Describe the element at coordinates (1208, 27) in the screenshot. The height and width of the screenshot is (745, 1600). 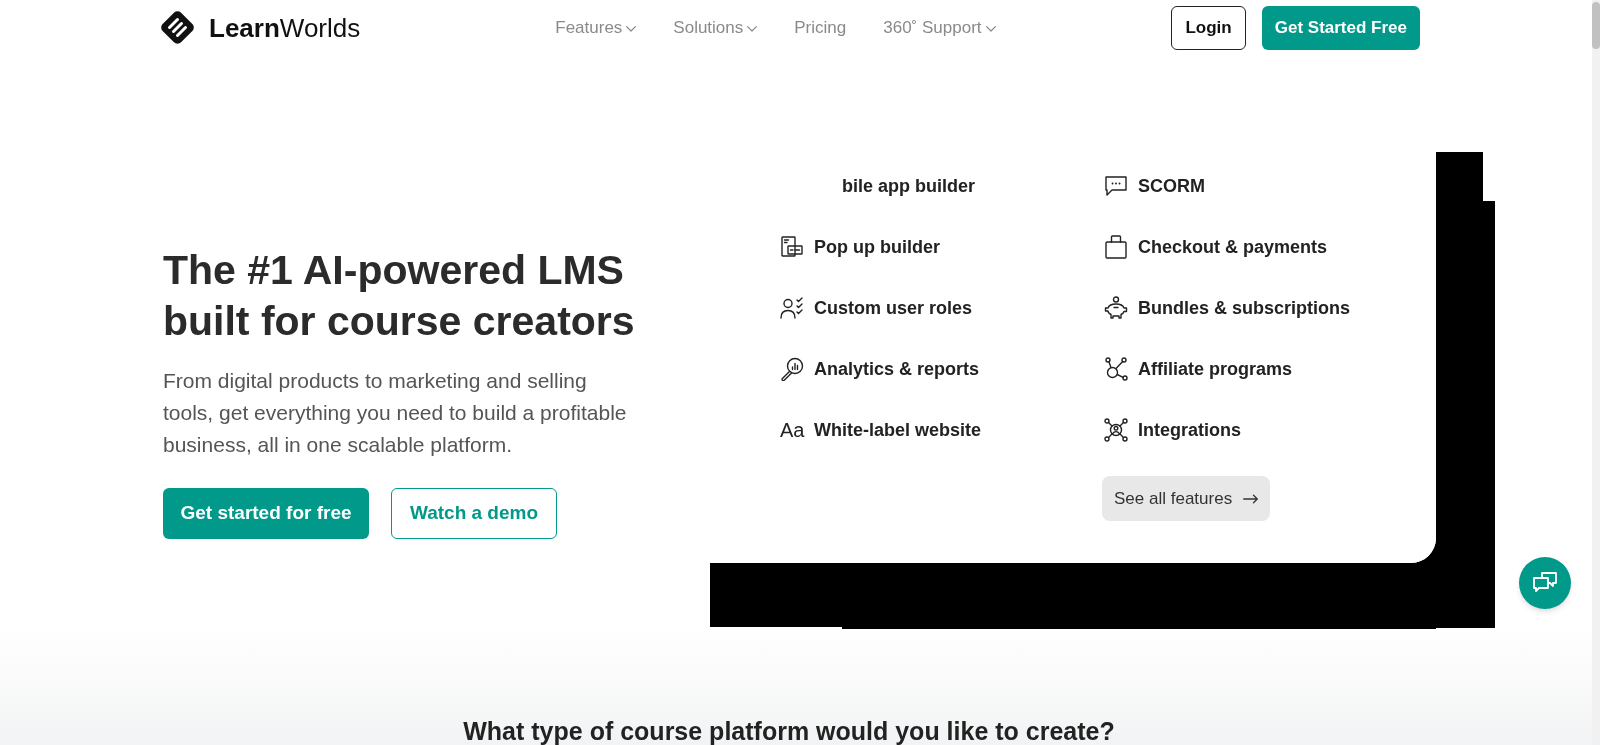
I see `login-button: Login` at that location.